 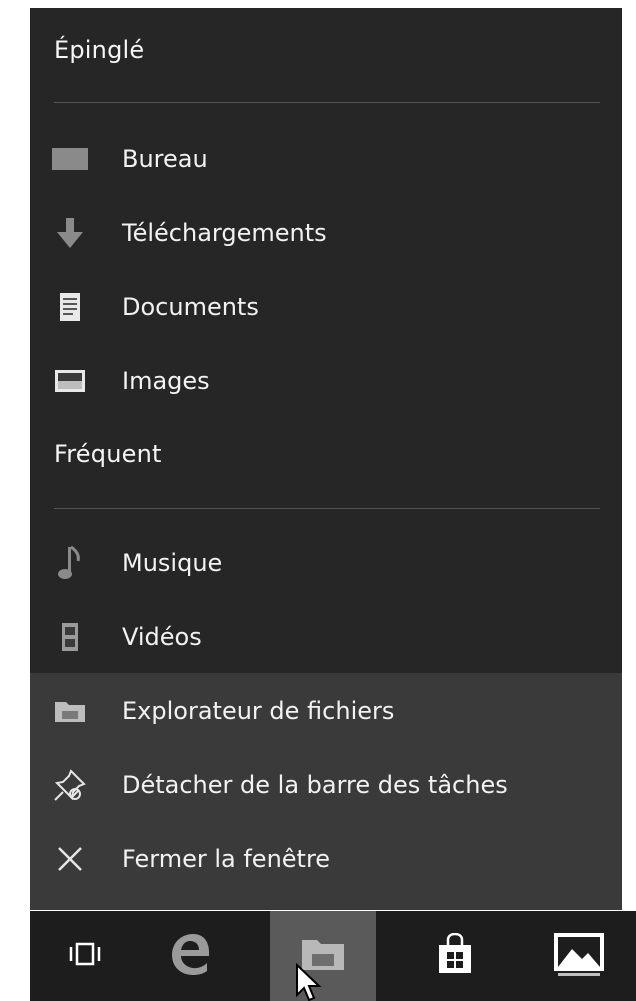 What do you see at coordinates (327, 102) in the screenshot?
I see `pinned-divider` at bounding box center [327, 102].